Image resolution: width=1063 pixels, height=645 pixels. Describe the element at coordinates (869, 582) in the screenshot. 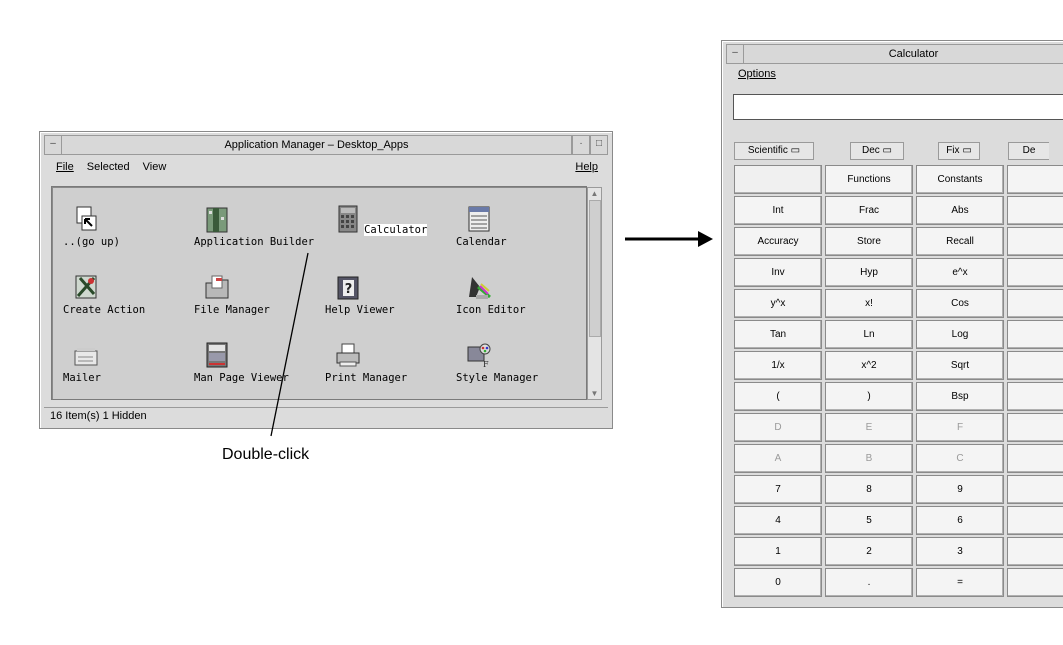

I see `calc-key: .` at that location.